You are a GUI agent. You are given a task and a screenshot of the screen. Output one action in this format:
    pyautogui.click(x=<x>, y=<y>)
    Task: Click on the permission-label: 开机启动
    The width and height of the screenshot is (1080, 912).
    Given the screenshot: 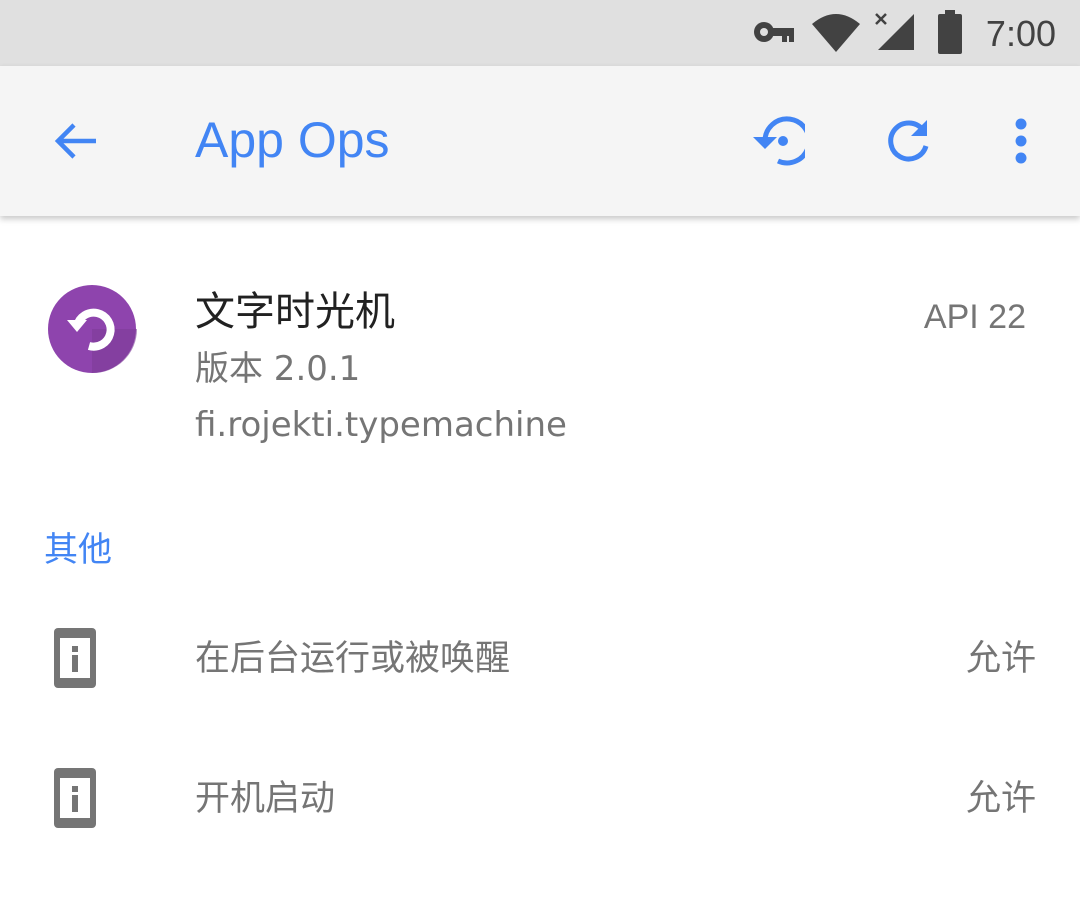 What is the action you would take?
    pyautogui.click(x=265, y=799)
    